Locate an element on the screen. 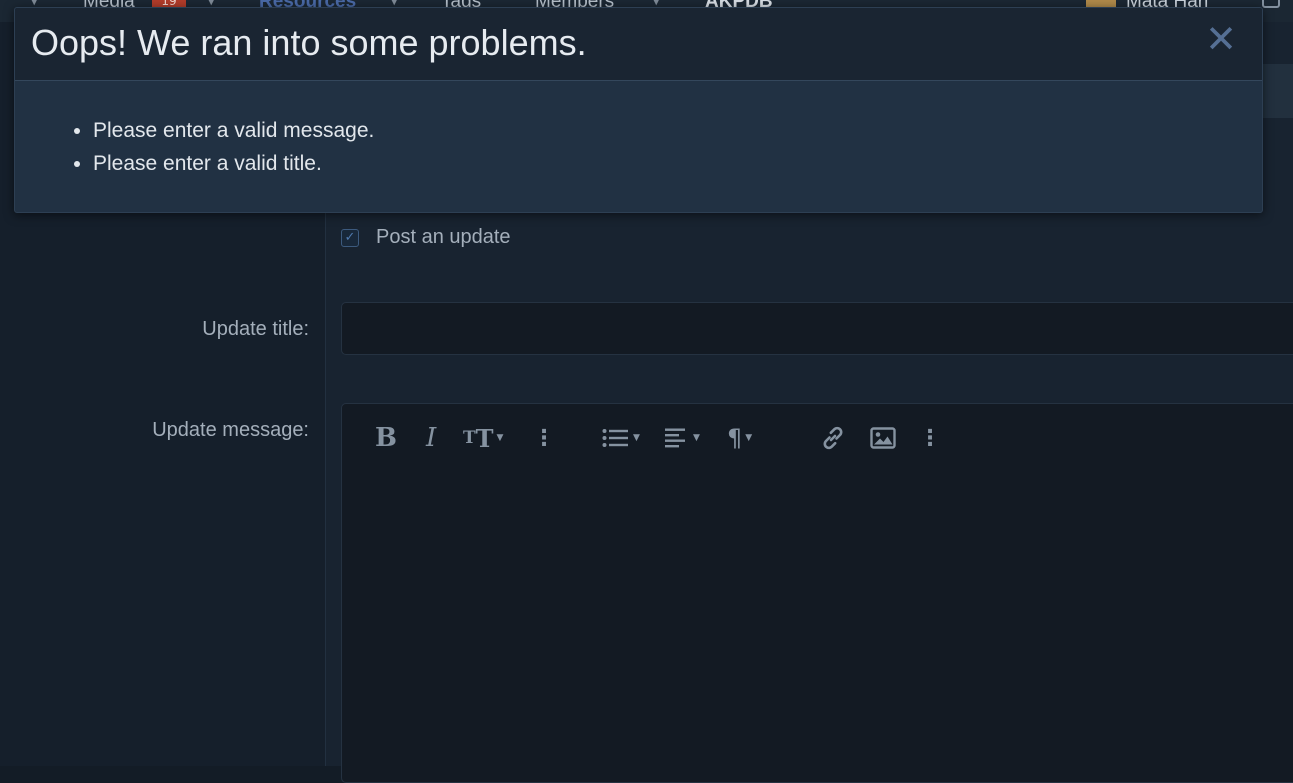 The image size is (1293, 783). close-icon: ✕ is located at coordinates (1221, 39).